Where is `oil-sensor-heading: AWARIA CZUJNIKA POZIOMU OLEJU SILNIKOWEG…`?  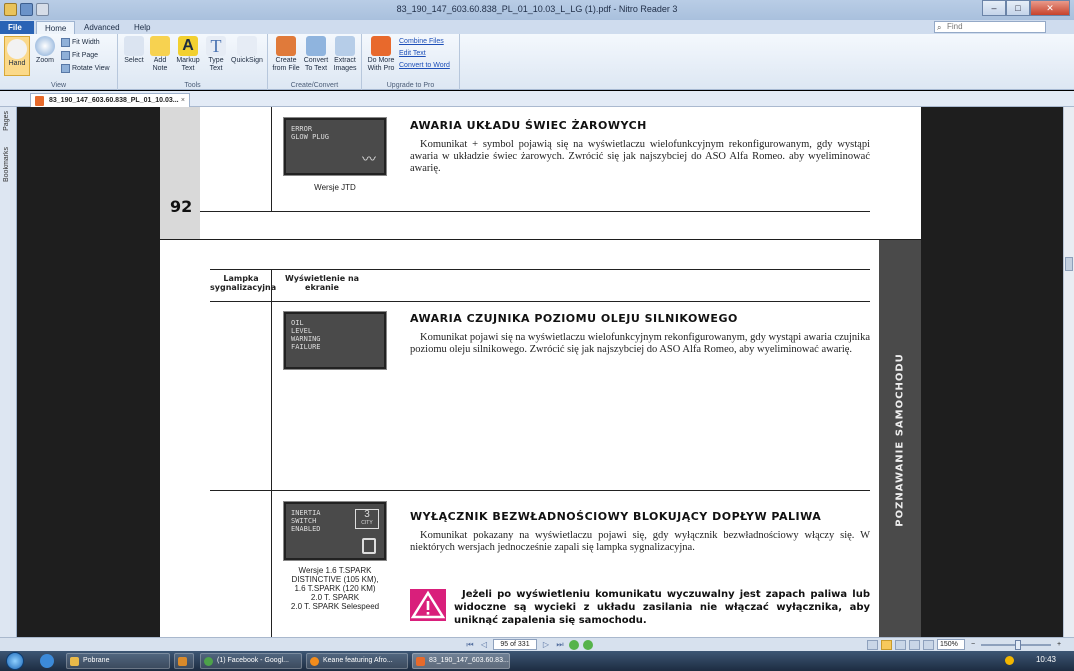 oil-sensor-heading: AWARIA CZUJNIKA POZIOMU OLEJU SILNIKOWEG… is located at coordinates (574, 318).